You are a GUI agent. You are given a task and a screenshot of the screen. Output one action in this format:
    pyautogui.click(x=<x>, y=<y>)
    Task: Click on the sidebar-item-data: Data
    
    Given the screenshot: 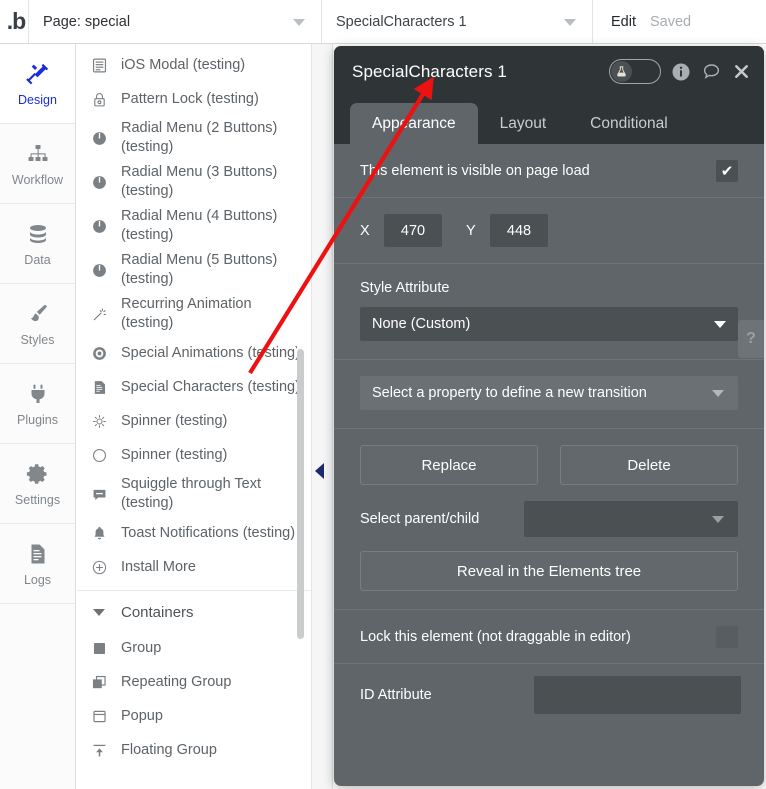 What is the action you would take?
    pyautogui.click(x=37, y=244)
    